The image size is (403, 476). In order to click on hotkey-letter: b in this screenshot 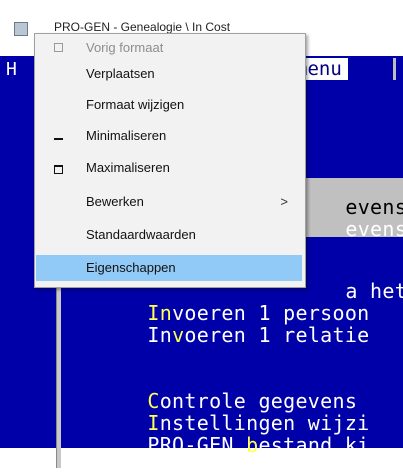, I will do `click(252, 444)`.